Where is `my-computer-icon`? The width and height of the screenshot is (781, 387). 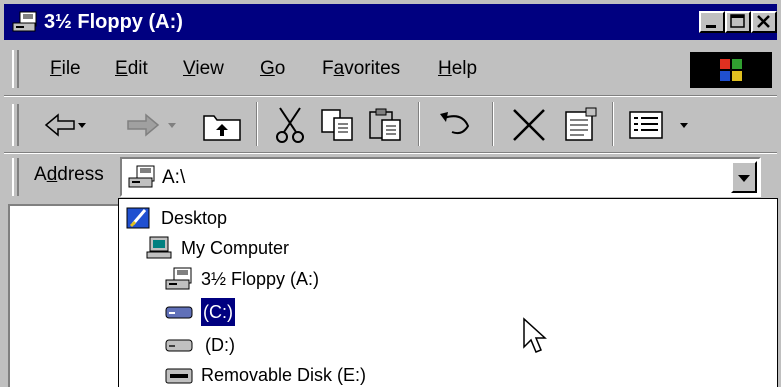 my-computer-icon is located at coordinates (159, 247).